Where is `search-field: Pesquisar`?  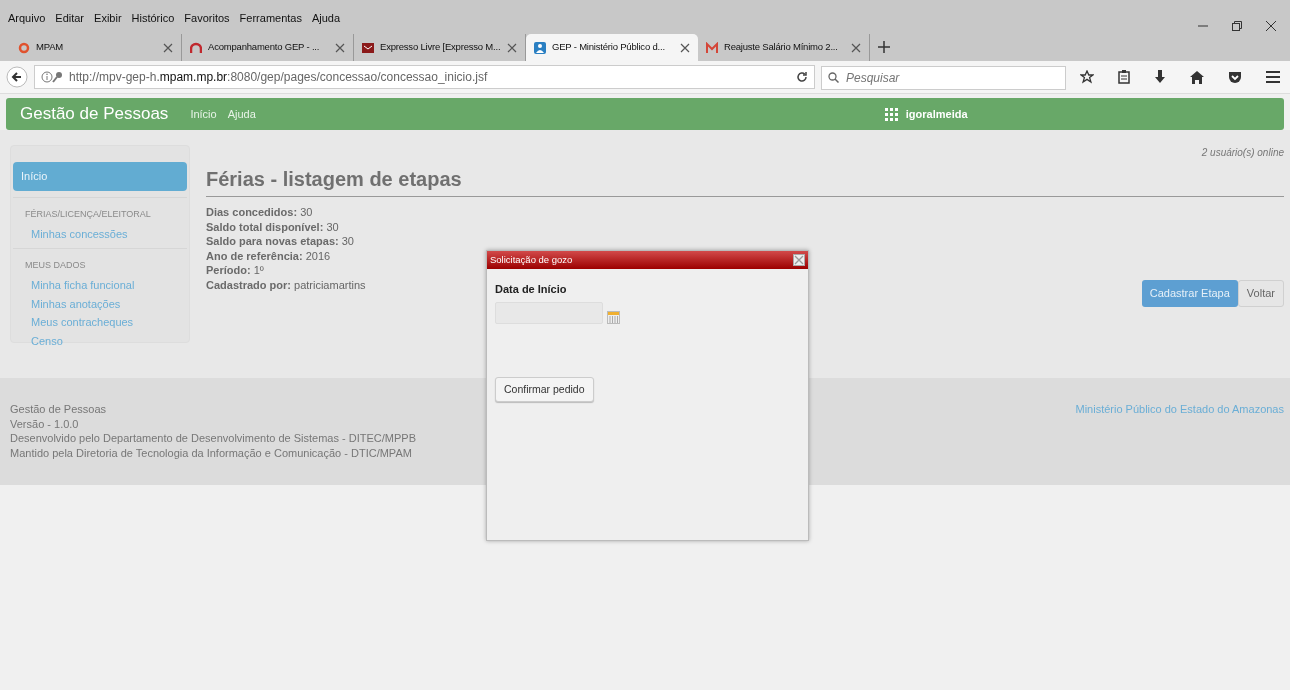
search-field: Pesquisar is located at coordinates (943, 77).